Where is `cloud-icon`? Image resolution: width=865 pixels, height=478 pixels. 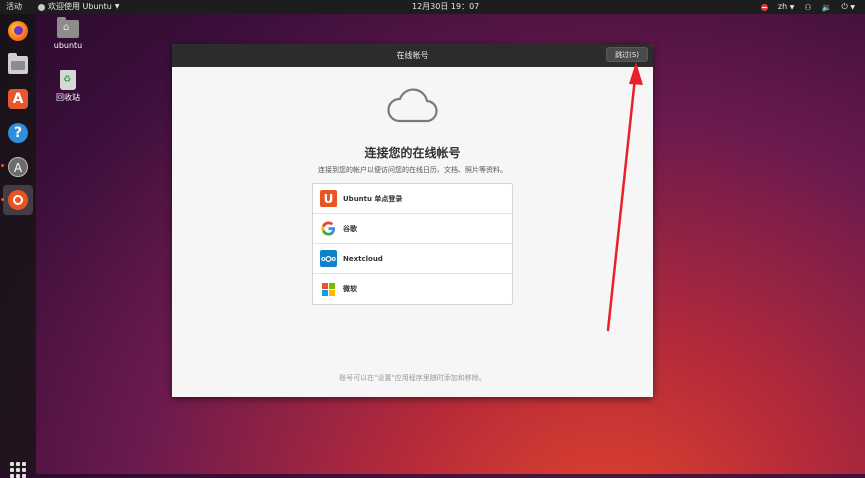 cloud-icon is located at coordinates (412, 105).